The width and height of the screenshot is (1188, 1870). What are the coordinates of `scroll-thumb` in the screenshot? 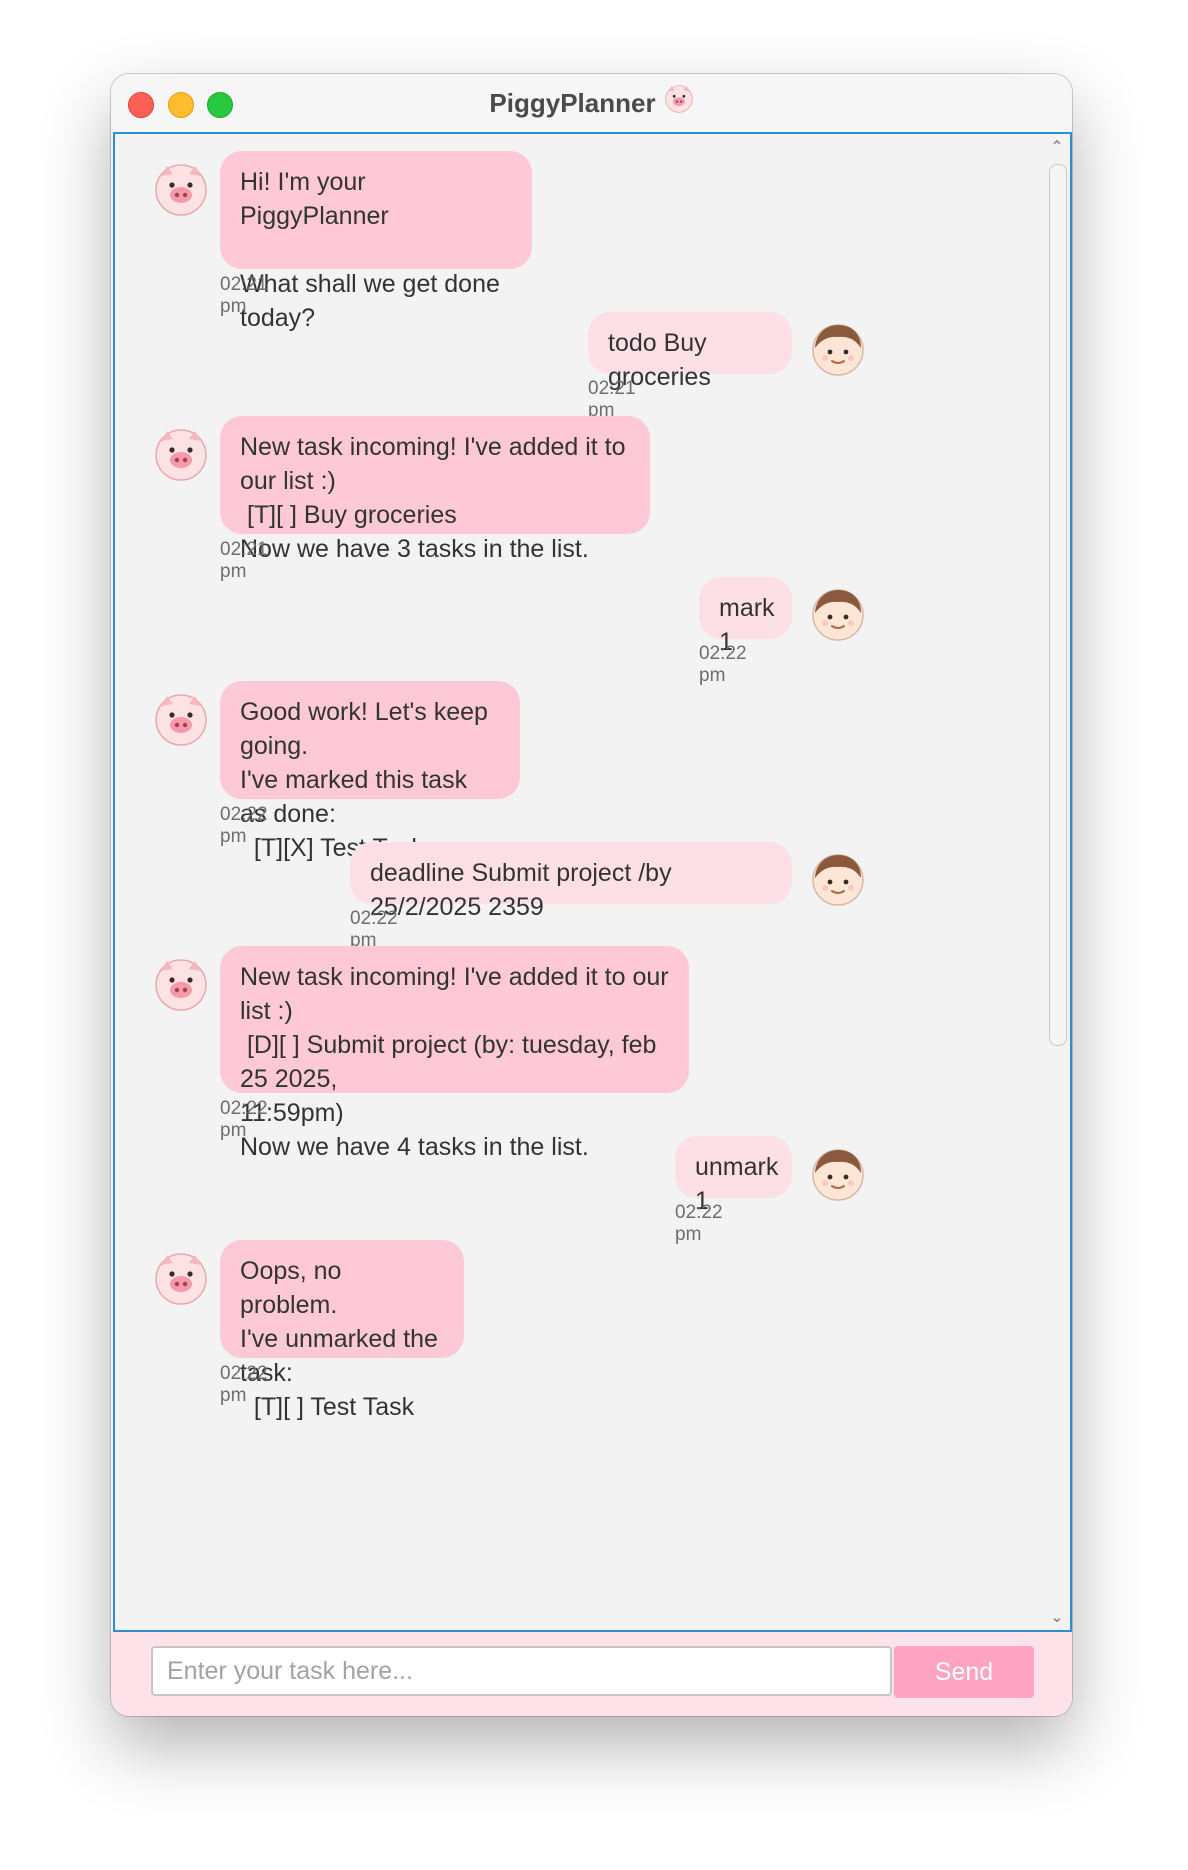 It's located at (1058, 605).